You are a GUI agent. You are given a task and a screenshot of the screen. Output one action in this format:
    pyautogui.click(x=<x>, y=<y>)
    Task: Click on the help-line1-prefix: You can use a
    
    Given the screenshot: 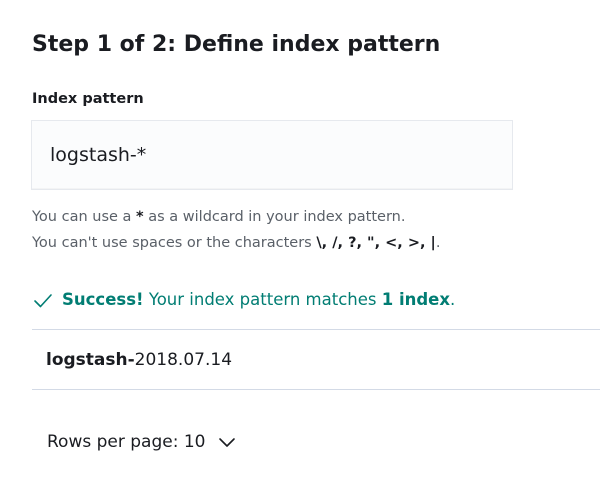 What is the action you would take?
    pyautogui.click(x=84, y=217)
    